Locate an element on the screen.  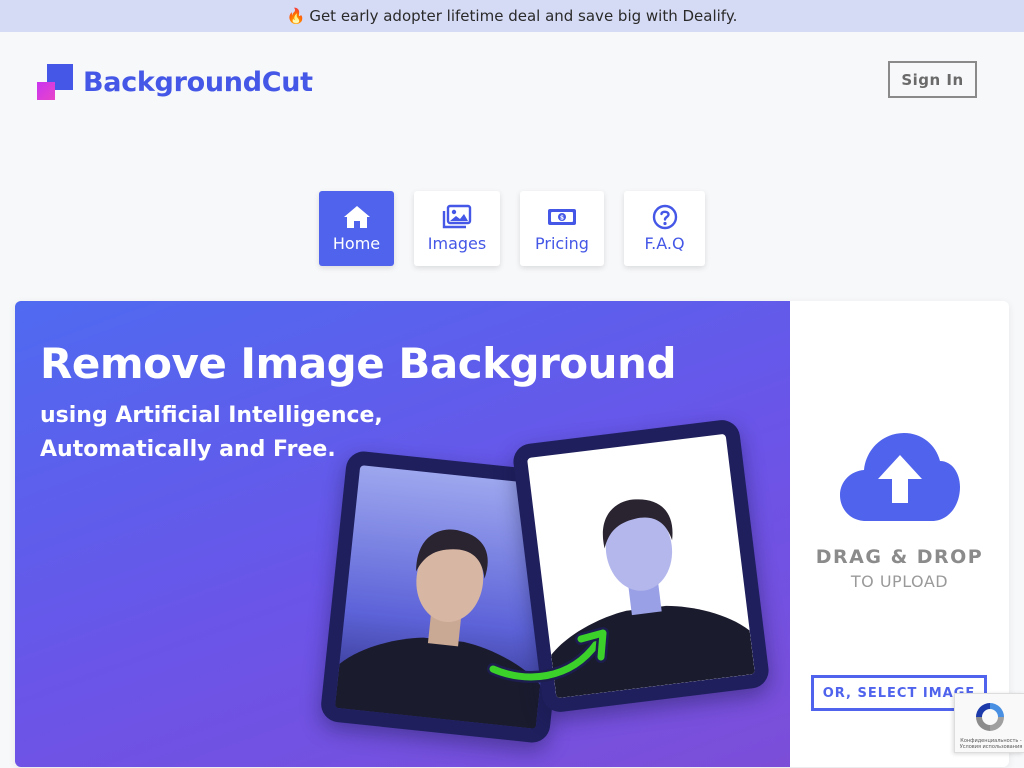
hero-subtitle-line2: Automatically and Free. is located at coordinates (188, 449).